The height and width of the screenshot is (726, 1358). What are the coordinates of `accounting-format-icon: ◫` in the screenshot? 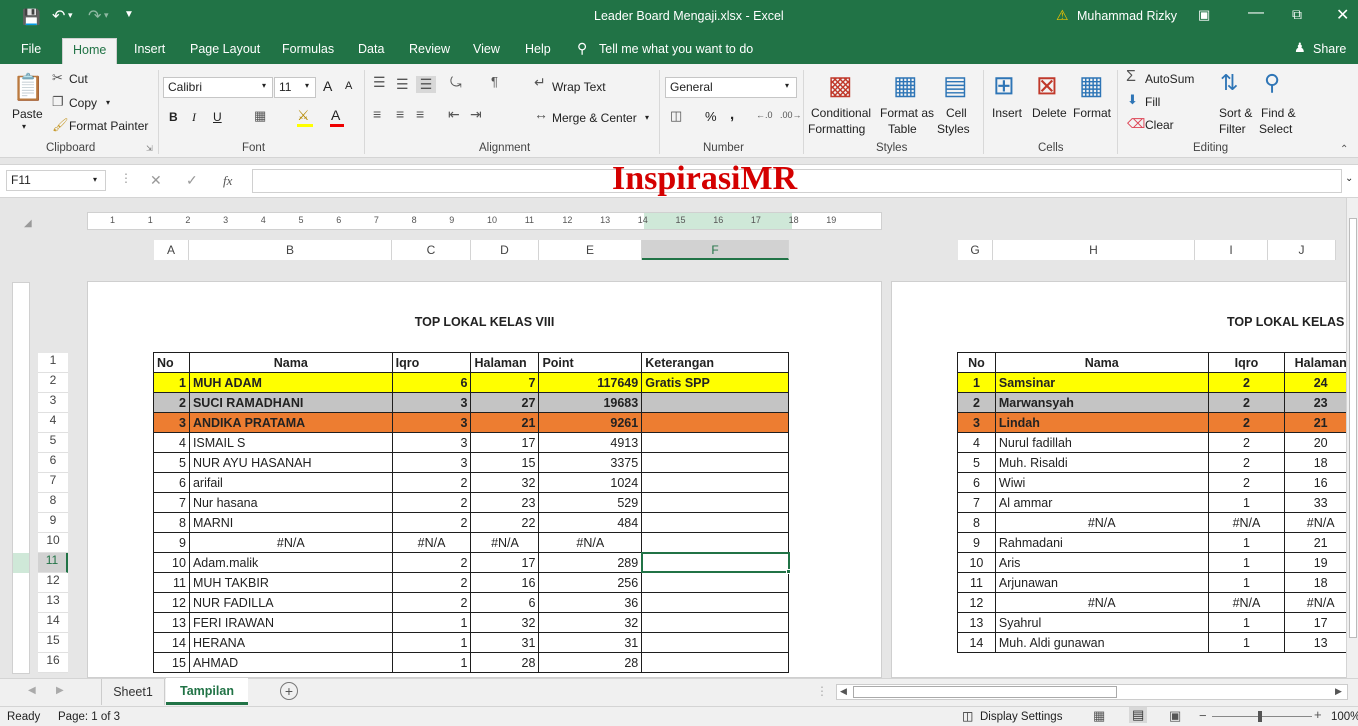 It's located at (676, 116).